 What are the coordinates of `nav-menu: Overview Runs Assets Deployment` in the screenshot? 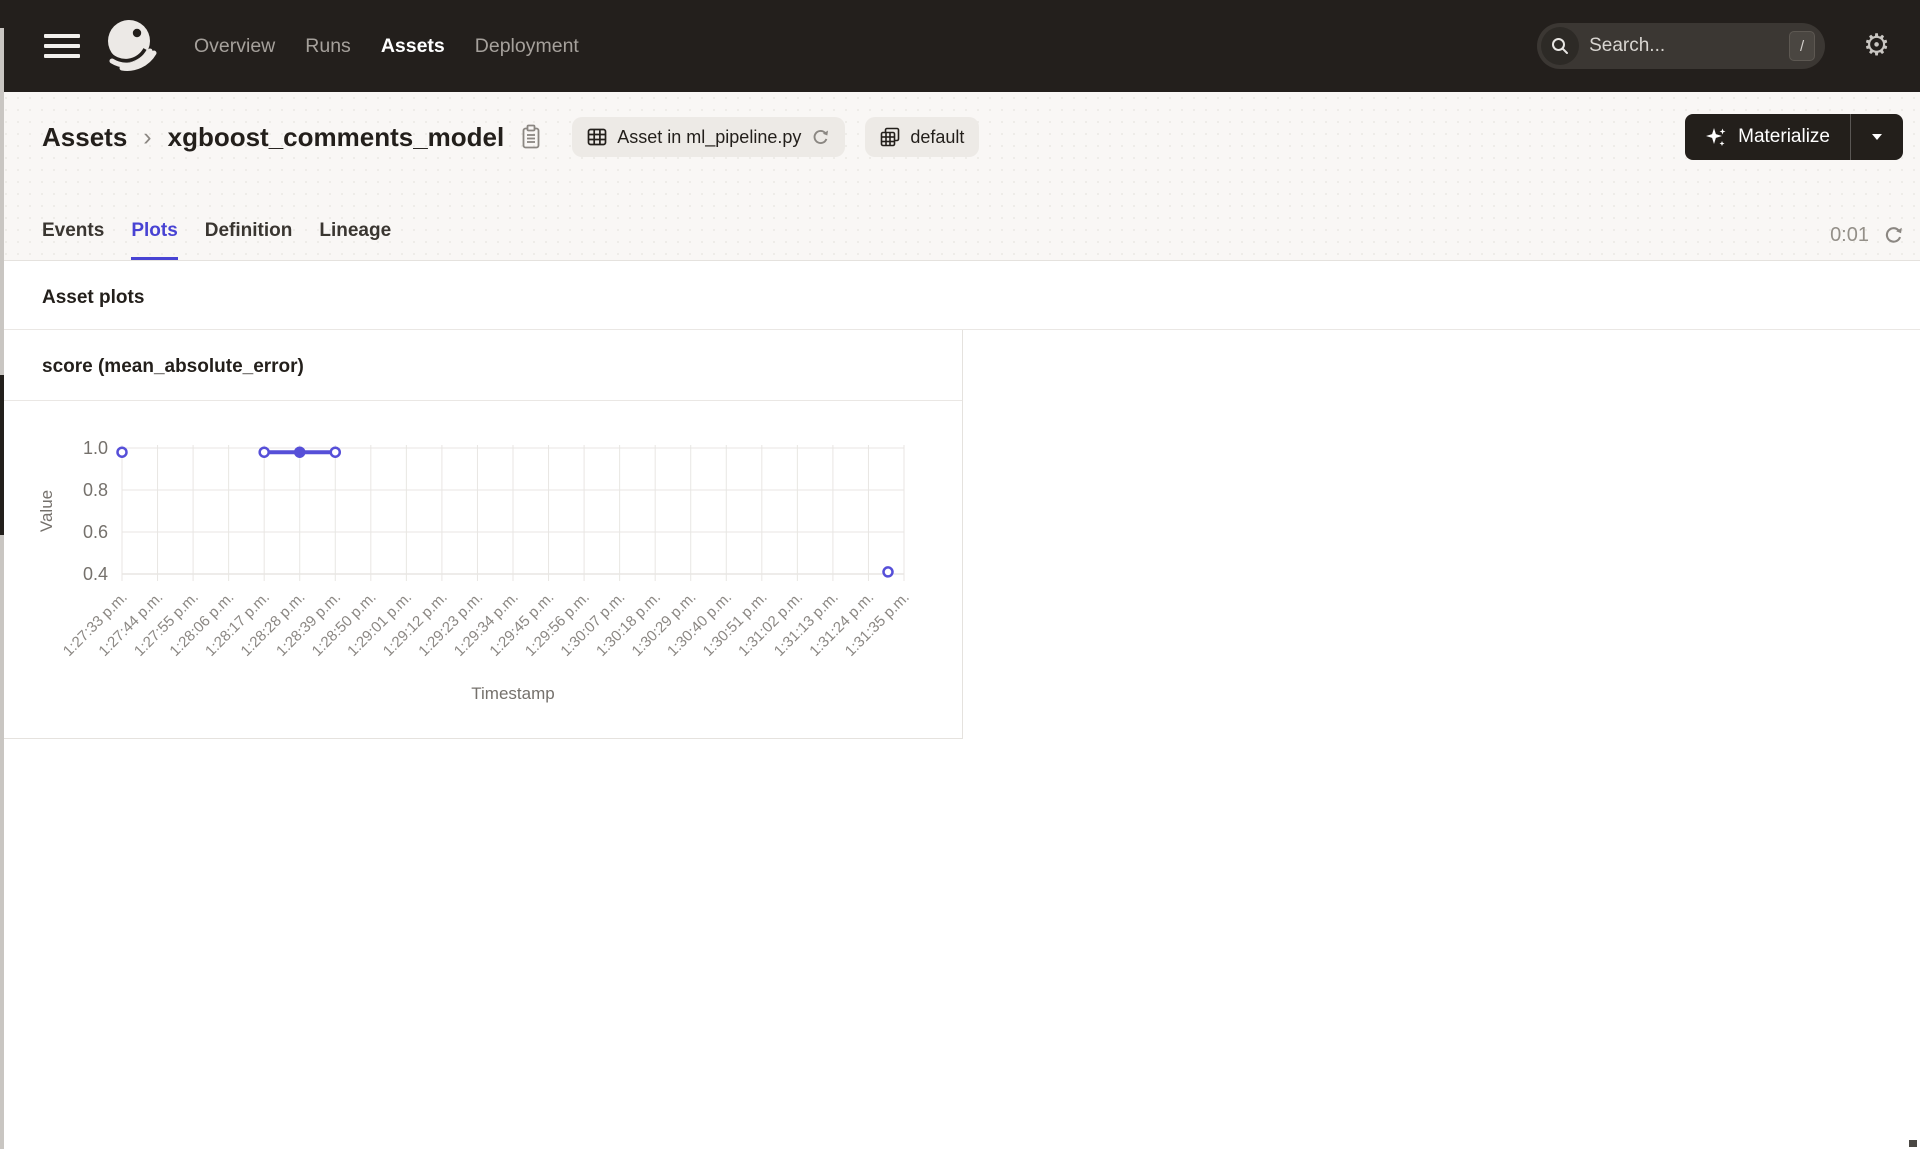 It's located at (386, 46).